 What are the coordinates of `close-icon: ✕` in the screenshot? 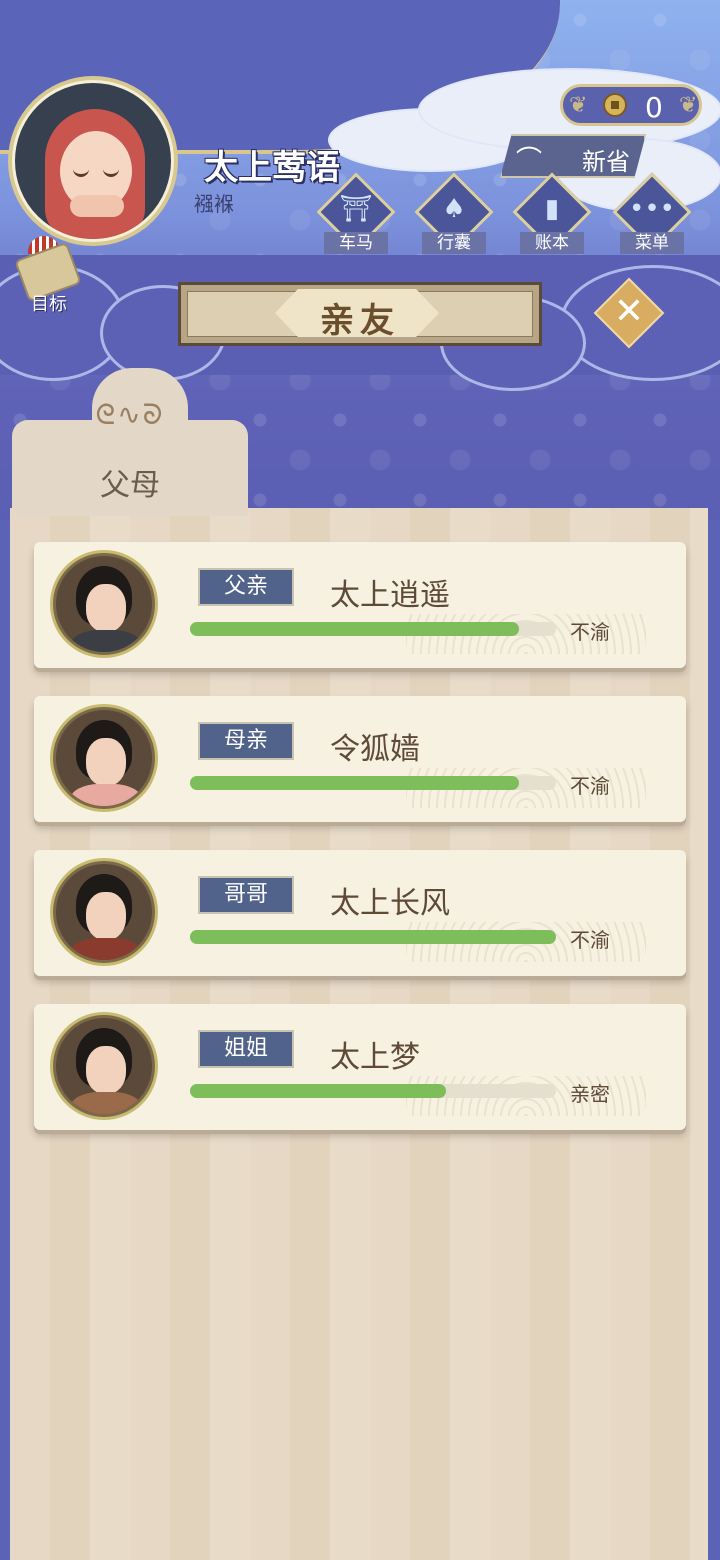 It's located at (629, 313).